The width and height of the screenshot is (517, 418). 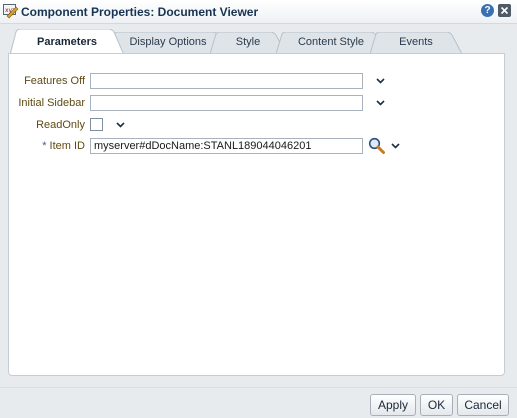 I want to click on tab-label: Style, so click(x=248, y=42).